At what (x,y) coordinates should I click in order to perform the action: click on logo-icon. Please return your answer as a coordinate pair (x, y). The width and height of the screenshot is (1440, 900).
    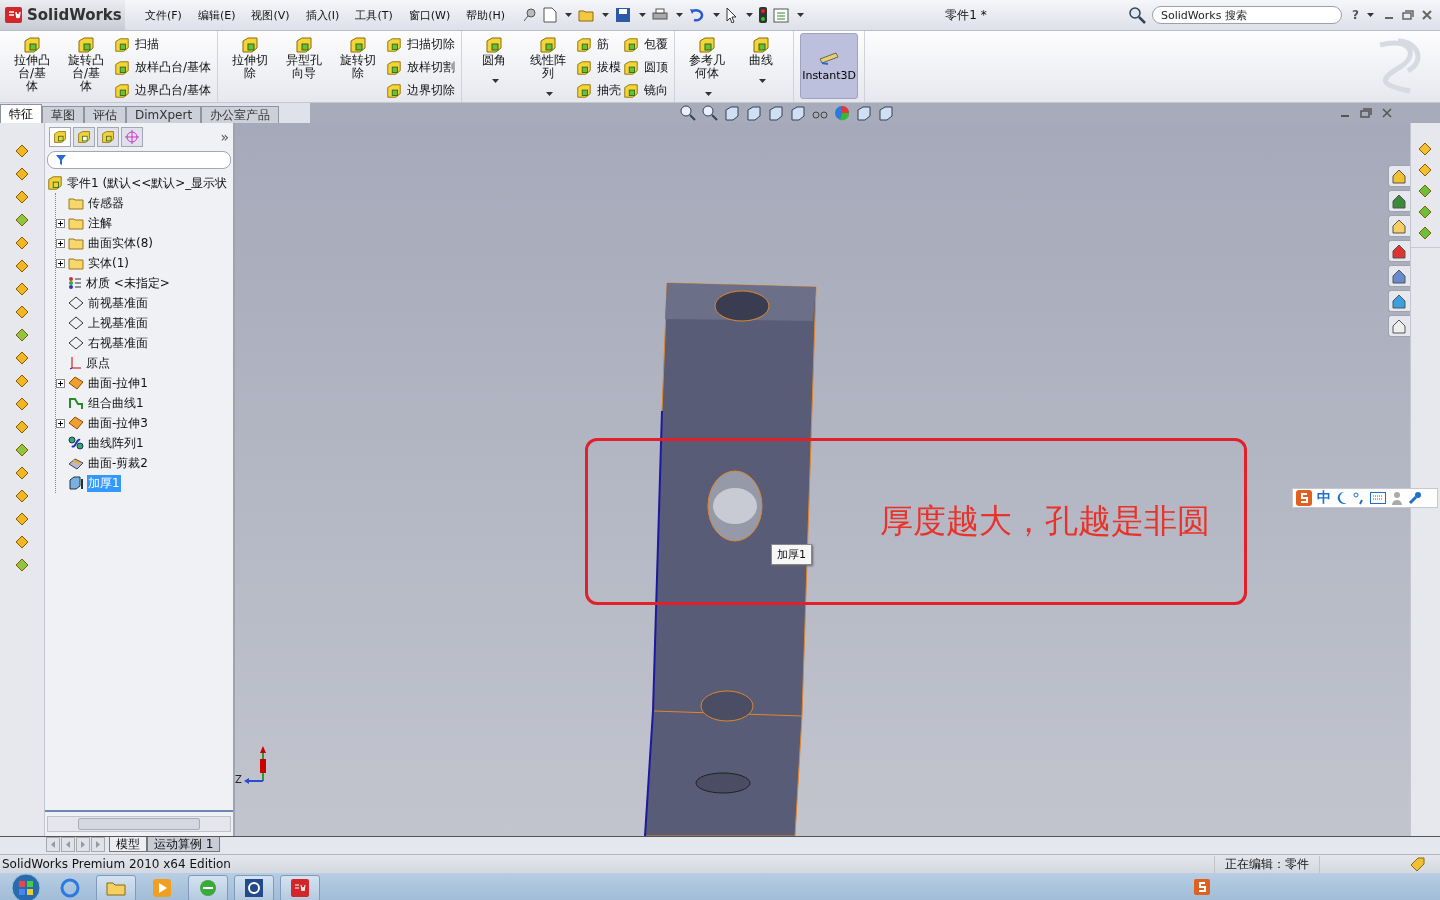
    Looking at the image, I should click on (300, 887).